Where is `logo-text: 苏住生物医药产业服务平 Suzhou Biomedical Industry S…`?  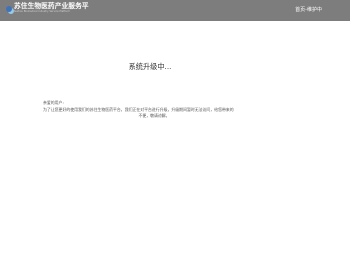 logo-text: 苏住生物医药产业服务平 Suzhou Biomedical Industry S… is located at coordinates (51, 8).